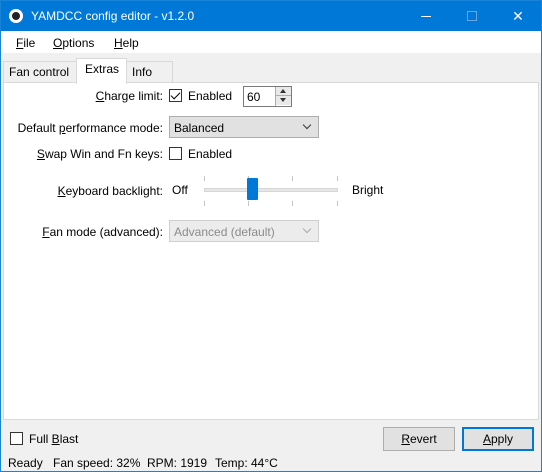  I want to click on charge-limit-enabled-label: Enabled, so click(210, 96).